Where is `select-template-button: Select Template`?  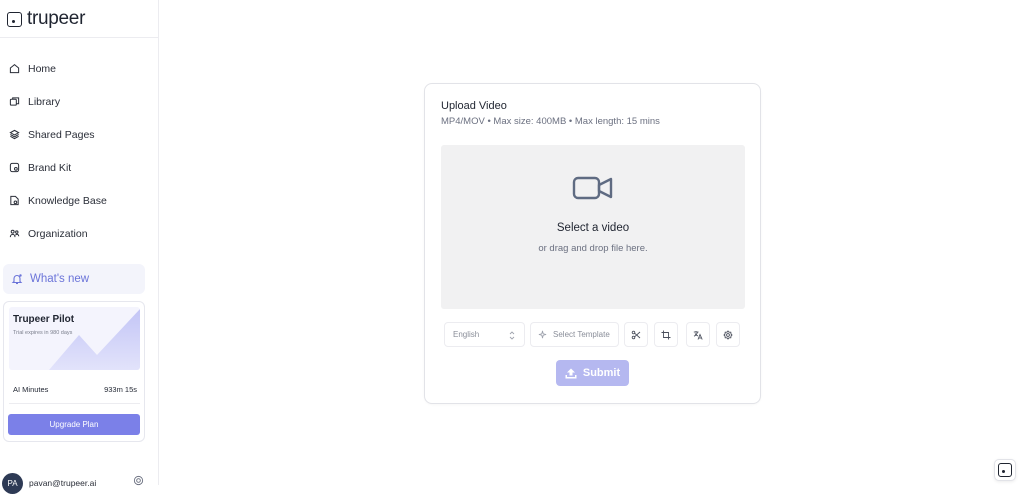 select-template-button: Select Template is located at coordinates (574, 334).